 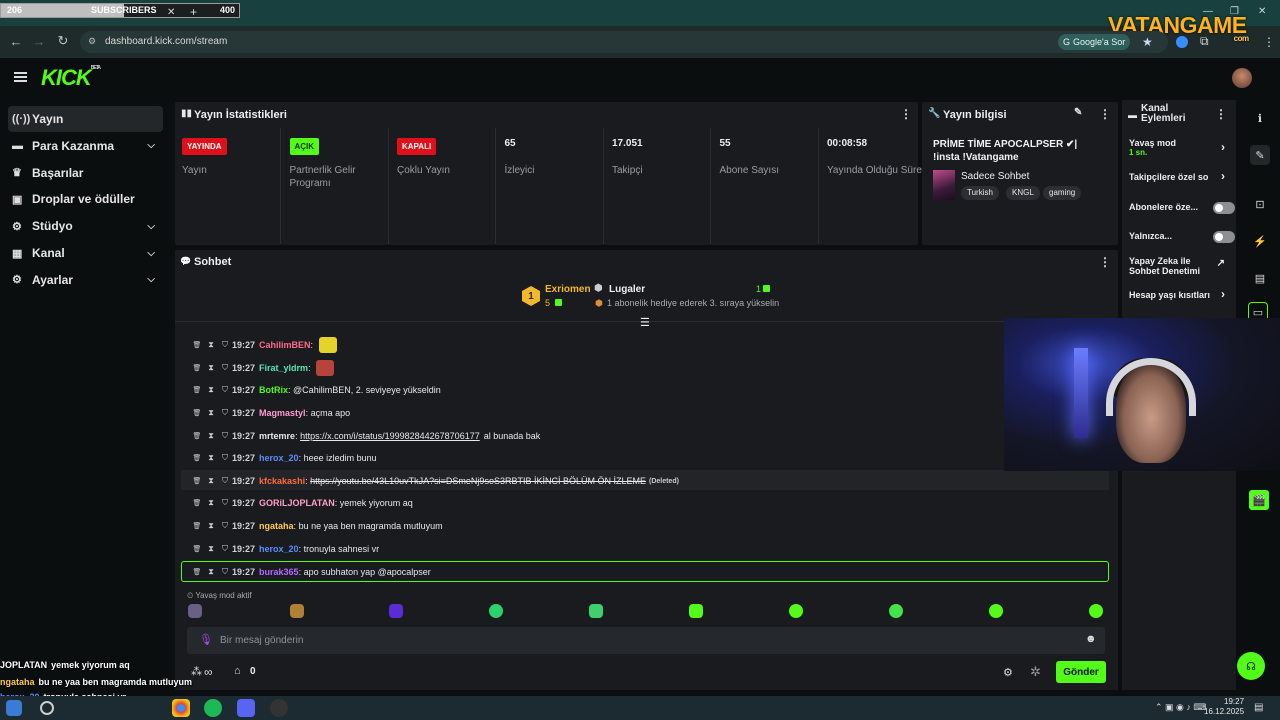 What do you see at coordinates (277, 436) in the screenshot?
I see `message-user: mrtemre` at bounding box center [277, 436].